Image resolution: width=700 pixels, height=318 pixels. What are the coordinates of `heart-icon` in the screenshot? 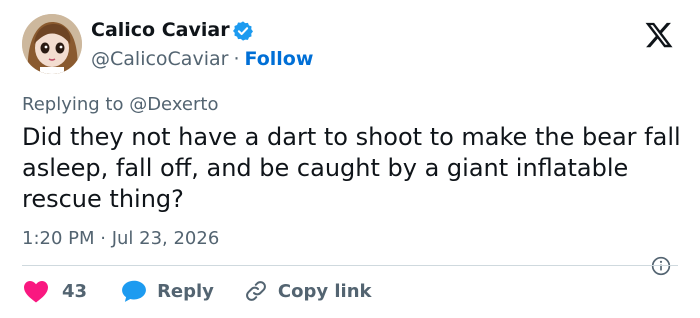 It's located at (36, 291).